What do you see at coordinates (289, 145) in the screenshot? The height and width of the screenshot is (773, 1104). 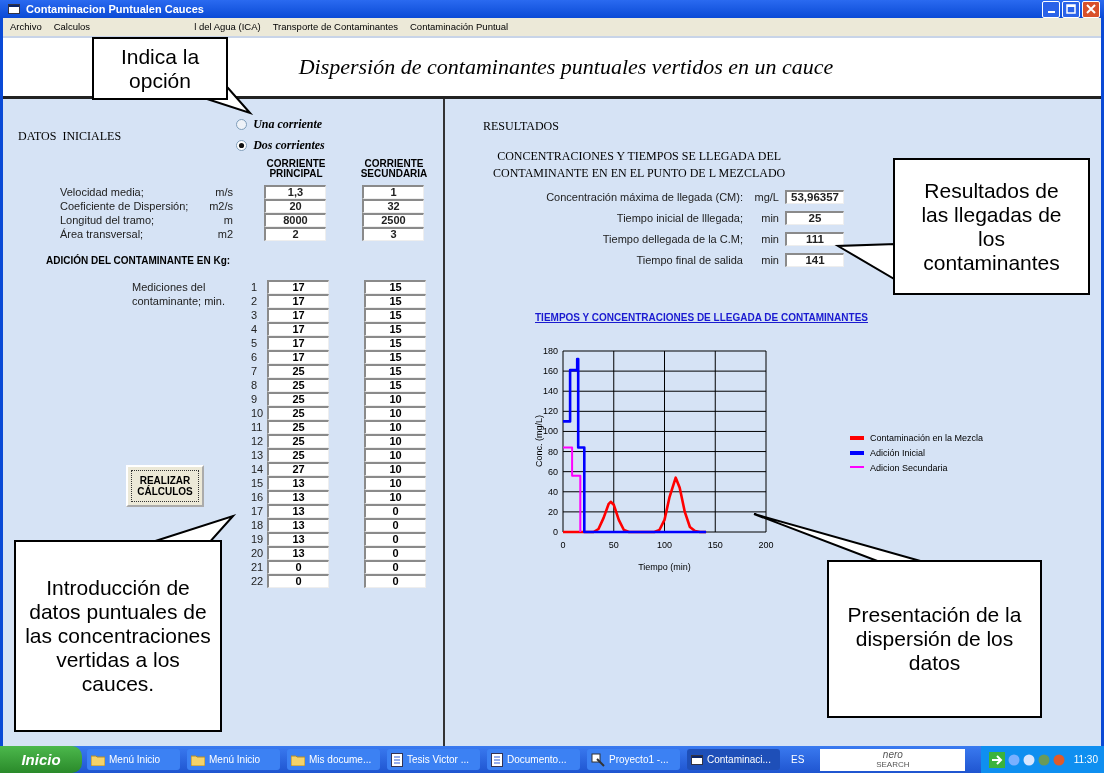 I see `radio-label: Dos corrientes` at bounding box center [289, 145].